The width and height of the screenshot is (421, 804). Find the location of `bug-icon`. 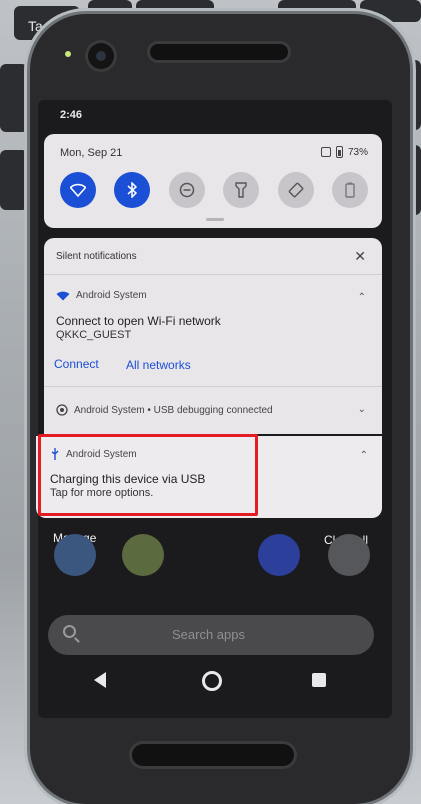

bug-icon is located at coordinates (62, 410).